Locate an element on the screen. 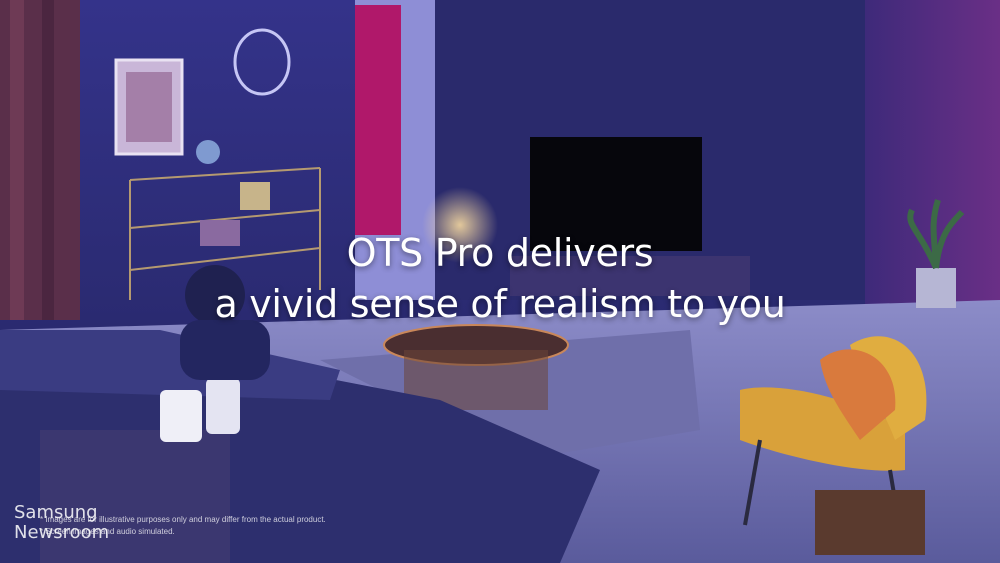 Image resolution: width=1000 pixels, height=563 pixels. magenta-door is located at coordinates (378, 120).